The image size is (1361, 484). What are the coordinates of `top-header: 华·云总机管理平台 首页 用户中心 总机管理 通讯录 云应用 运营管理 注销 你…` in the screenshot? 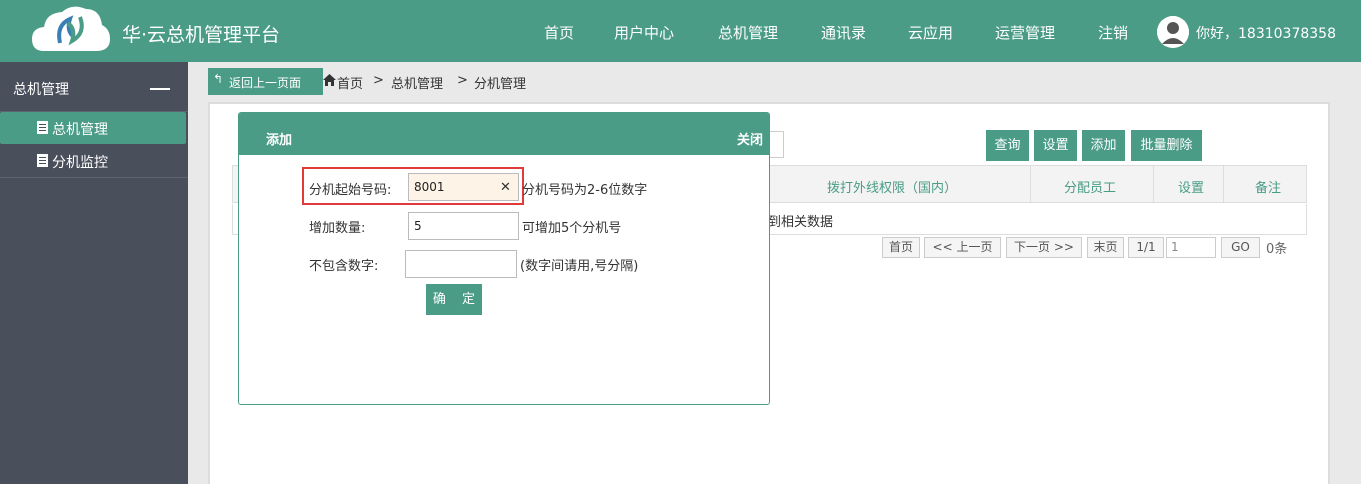 It's located at (680, 31).